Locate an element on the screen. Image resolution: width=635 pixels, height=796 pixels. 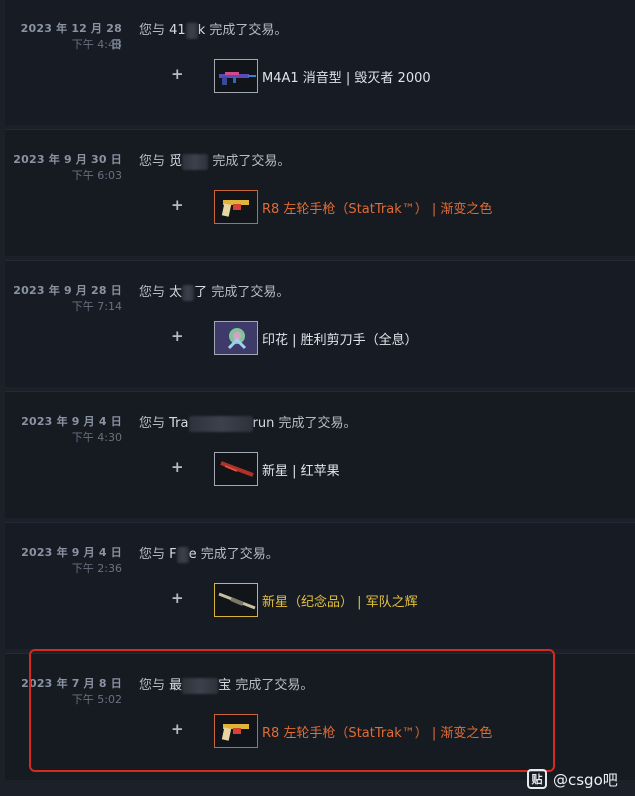
partner-name-end: 了 is located at coordinates (201, 292).